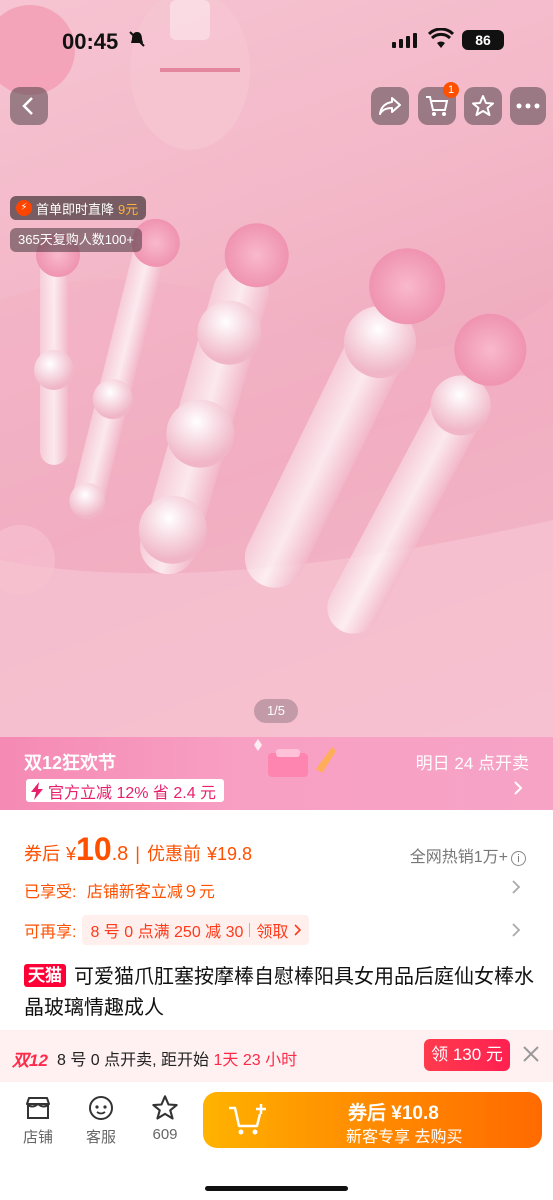 The image size is (553, 1200). I want to click on available-coupon-row: 可再享: 8 号 0 点满 250 减 30 领取, so click(167, 930).